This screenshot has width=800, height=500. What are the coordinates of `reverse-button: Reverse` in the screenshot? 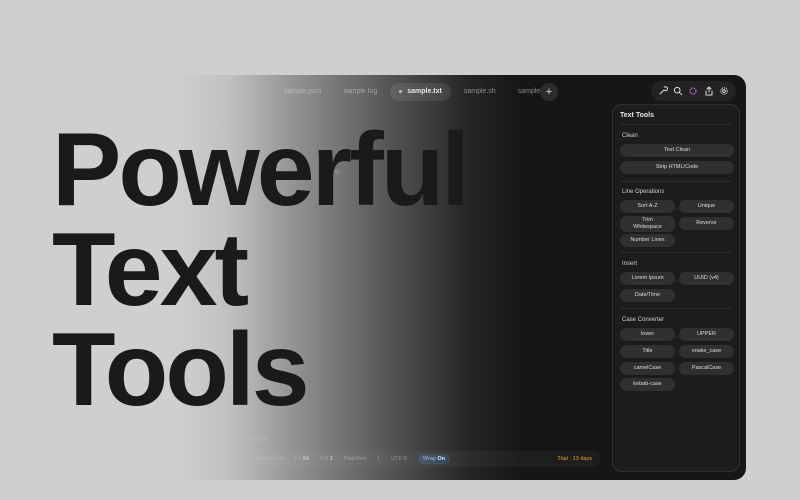 It's located at (706, 223).